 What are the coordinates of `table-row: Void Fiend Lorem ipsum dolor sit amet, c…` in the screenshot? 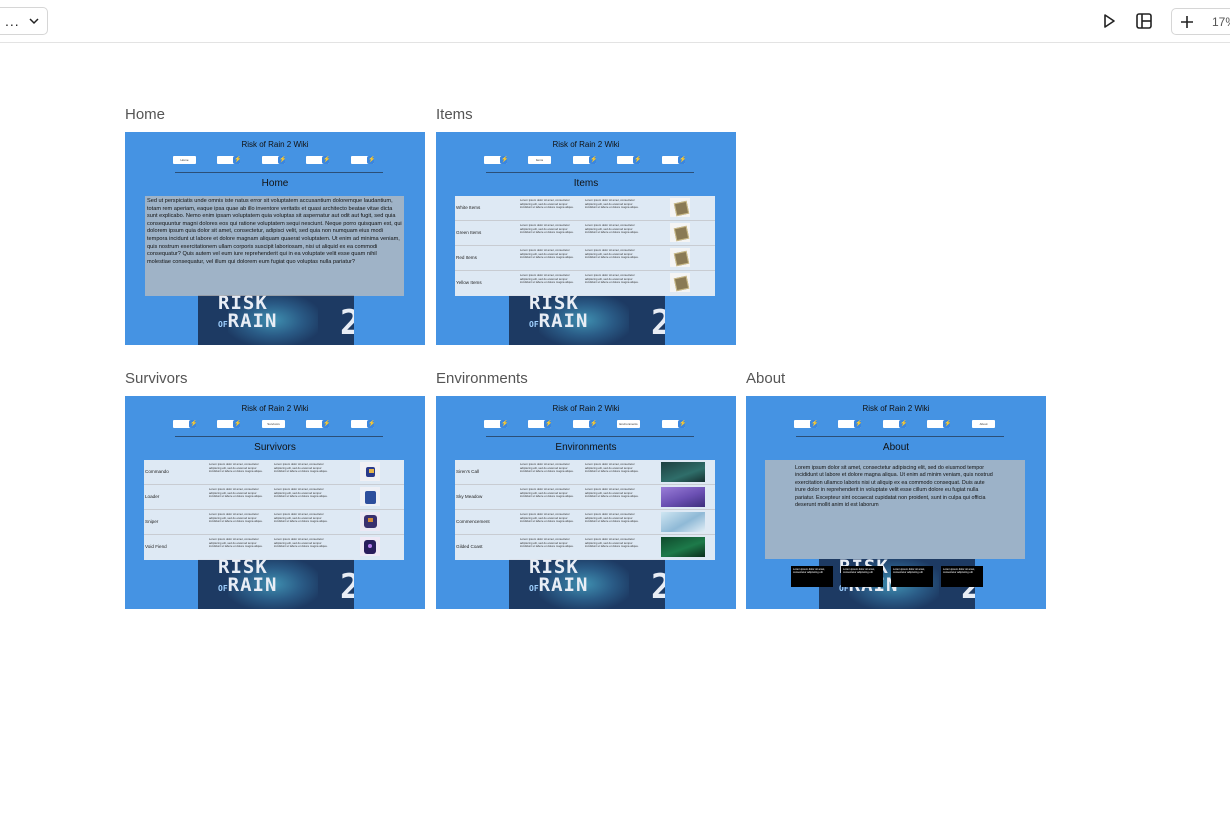 It's located at (274, 547).